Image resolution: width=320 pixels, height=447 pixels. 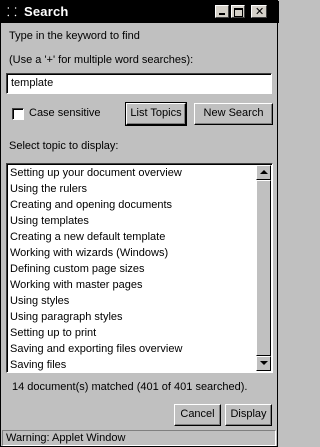 I want to click on scroll-down-arrow-icon, so click(x=263, y=363).